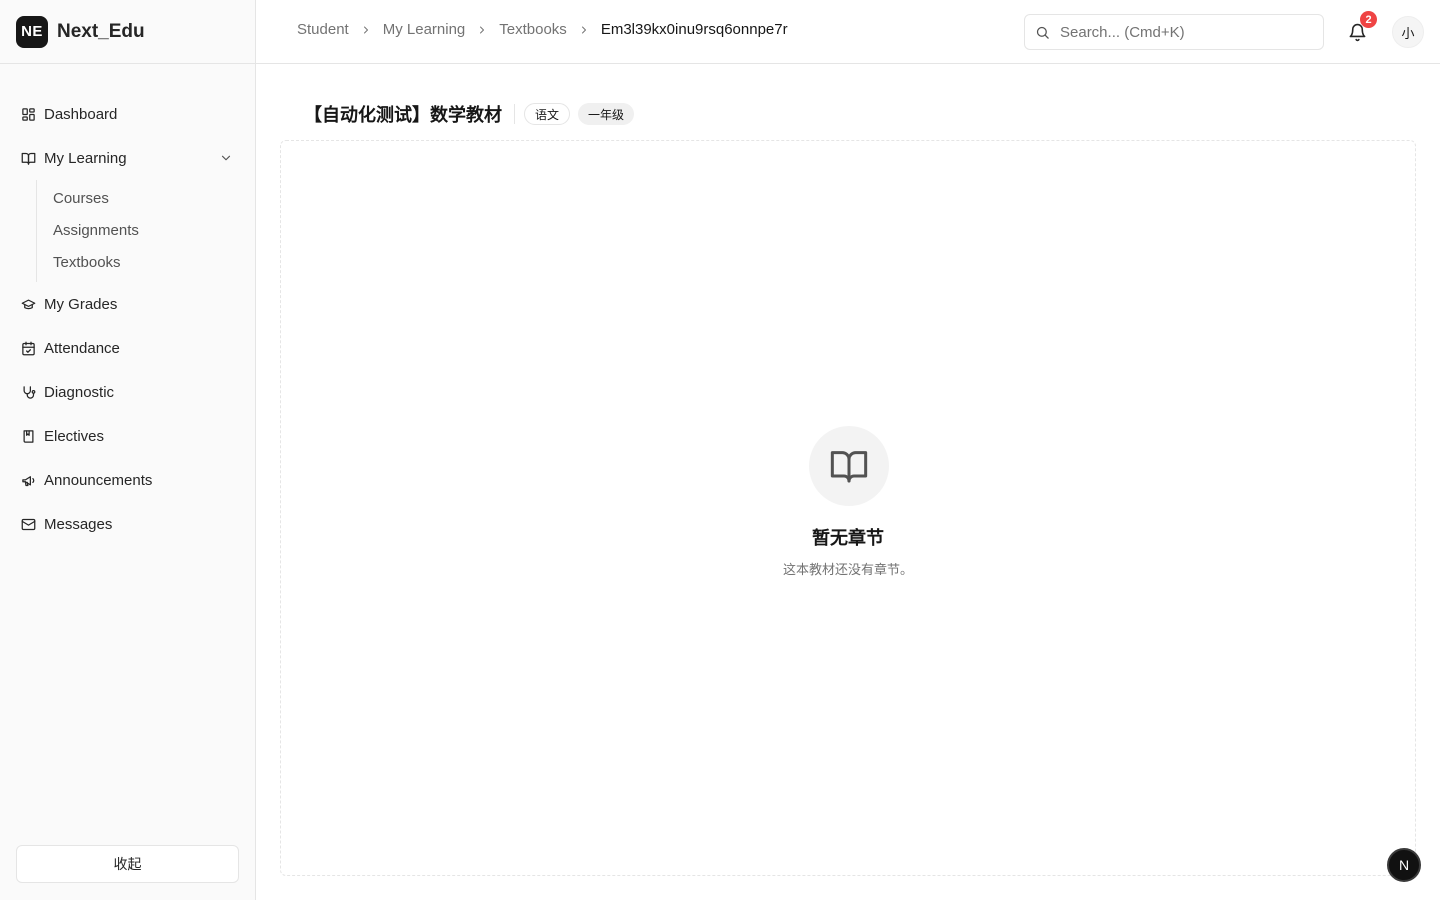  I want to click on search-input, so click(1180, 32).